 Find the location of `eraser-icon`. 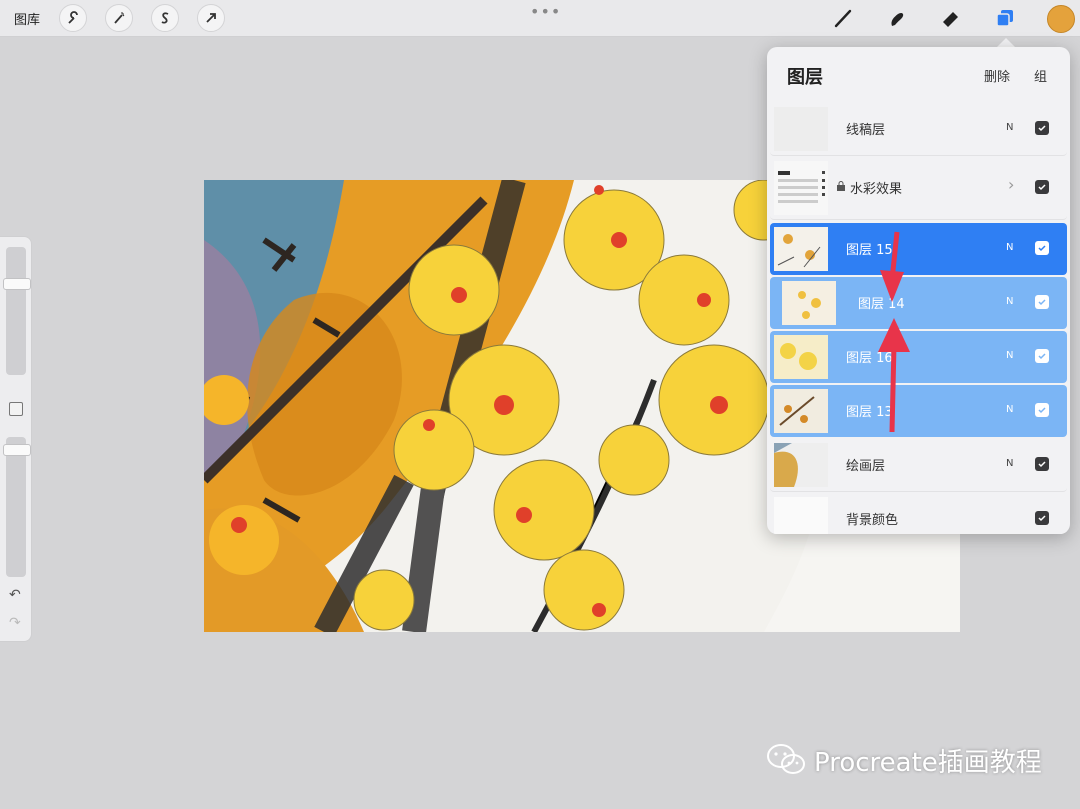

eraser-icon is located at coordinates (951, 18).